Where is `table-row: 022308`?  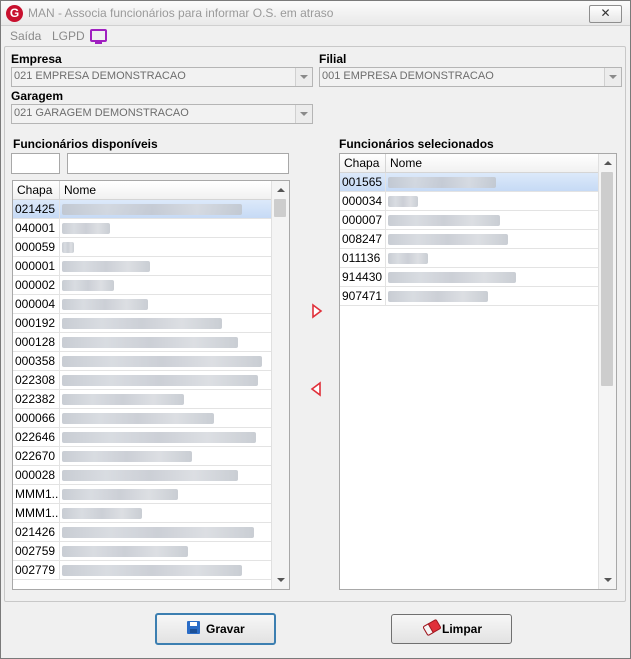 table-row: 022308 is located at coordinates (142, 380).